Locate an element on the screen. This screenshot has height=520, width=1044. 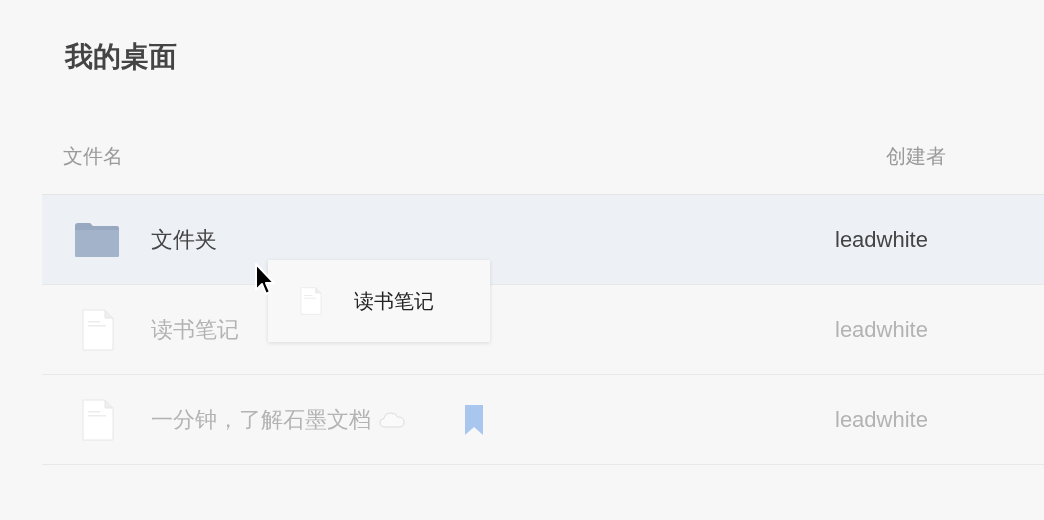
page-title: 我的桌面 is located at coordinates (121, 57).